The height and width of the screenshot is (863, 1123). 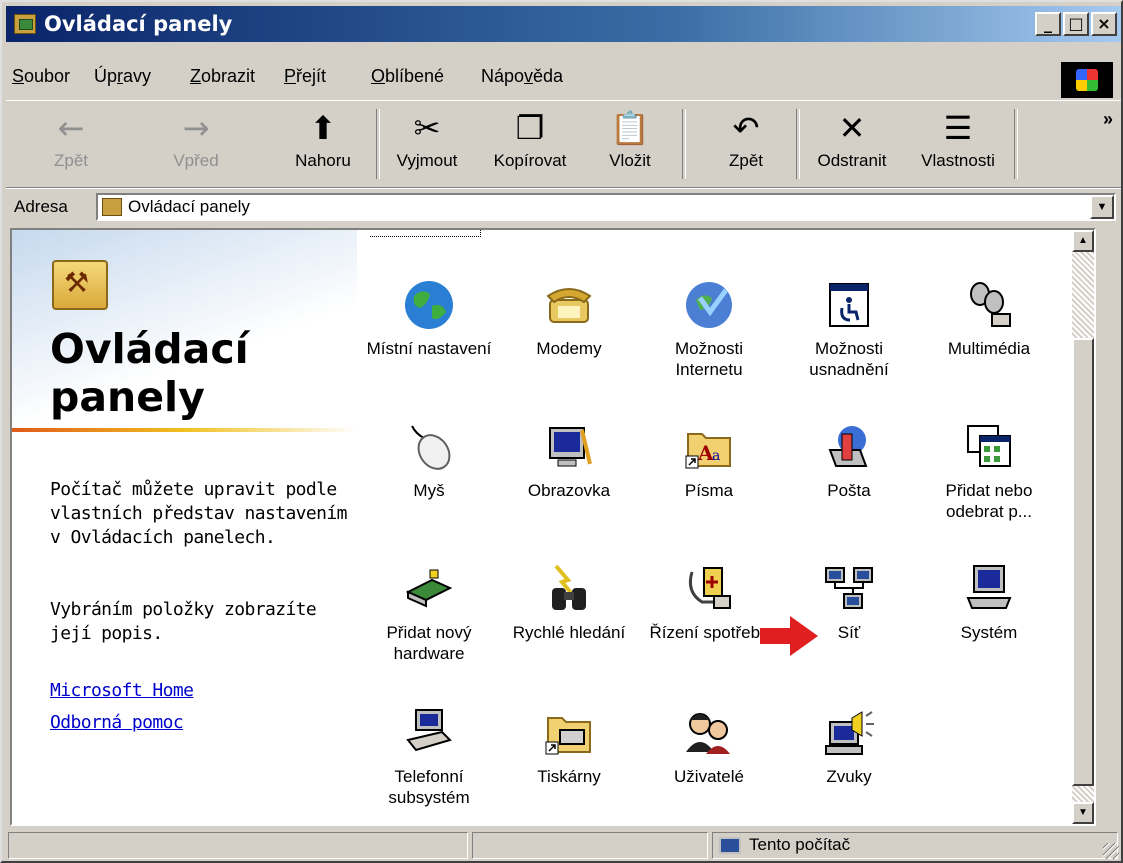 I want to click on forward-button: → Vpřed, so click(x=196, y=144).